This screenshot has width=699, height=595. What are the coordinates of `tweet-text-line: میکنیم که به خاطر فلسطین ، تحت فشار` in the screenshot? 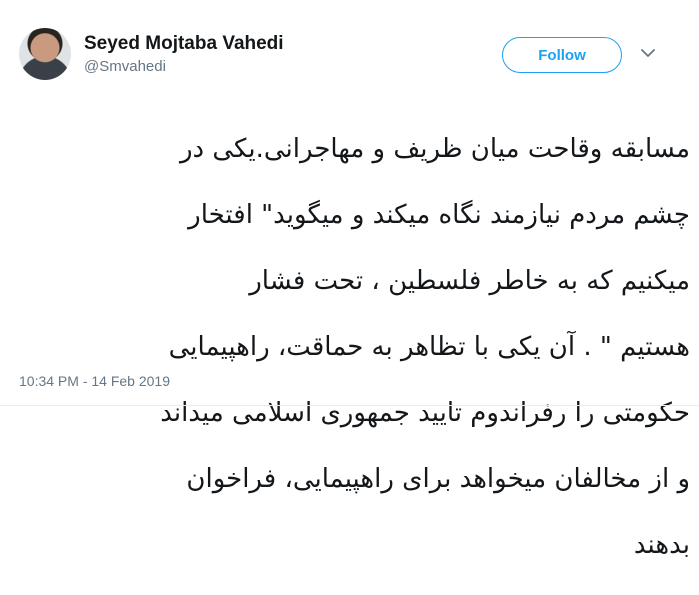 It's located at (469, 281).